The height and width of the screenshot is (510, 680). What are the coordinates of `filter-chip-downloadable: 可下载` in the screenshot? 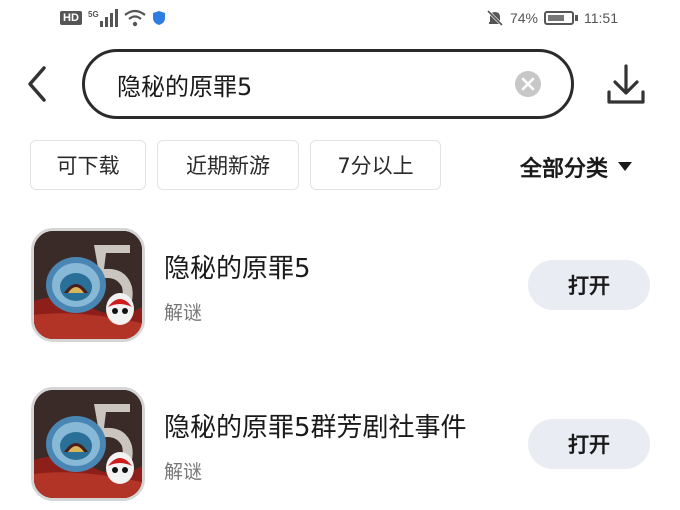 It's located at (88, 165).